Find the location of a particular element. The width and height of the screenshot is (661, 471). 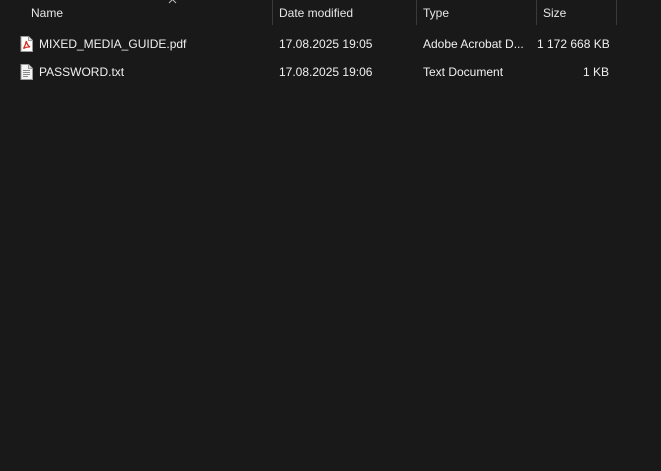

chevron-up-icon is located at coordinates (172, 2).